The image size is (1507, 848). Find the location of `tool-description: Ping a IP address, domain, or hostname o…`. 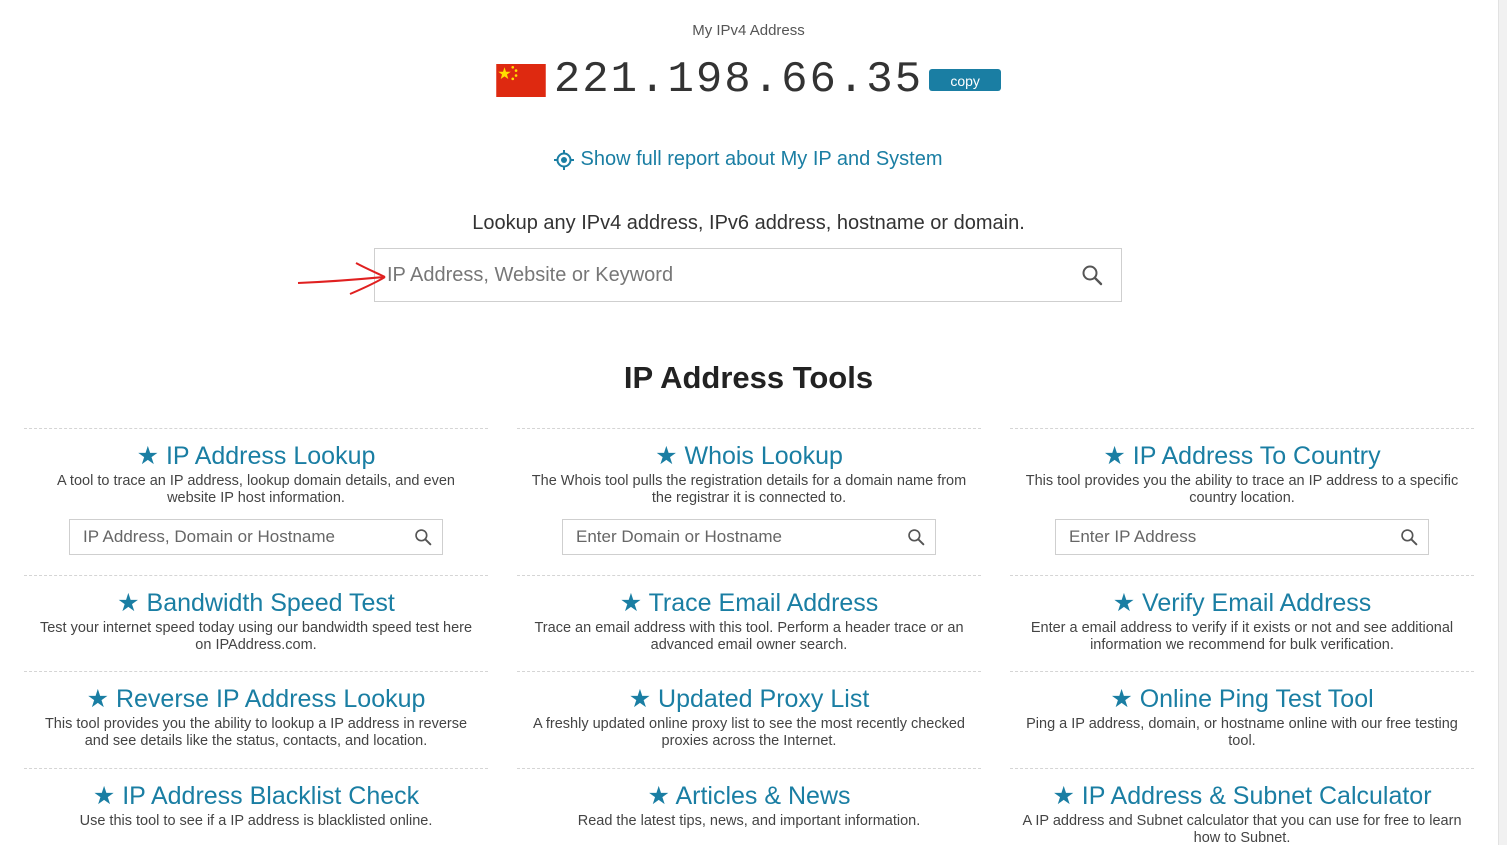

tool-description: Ping a IP address, domain, or hostname o… is located at coordinates (1242, 732).